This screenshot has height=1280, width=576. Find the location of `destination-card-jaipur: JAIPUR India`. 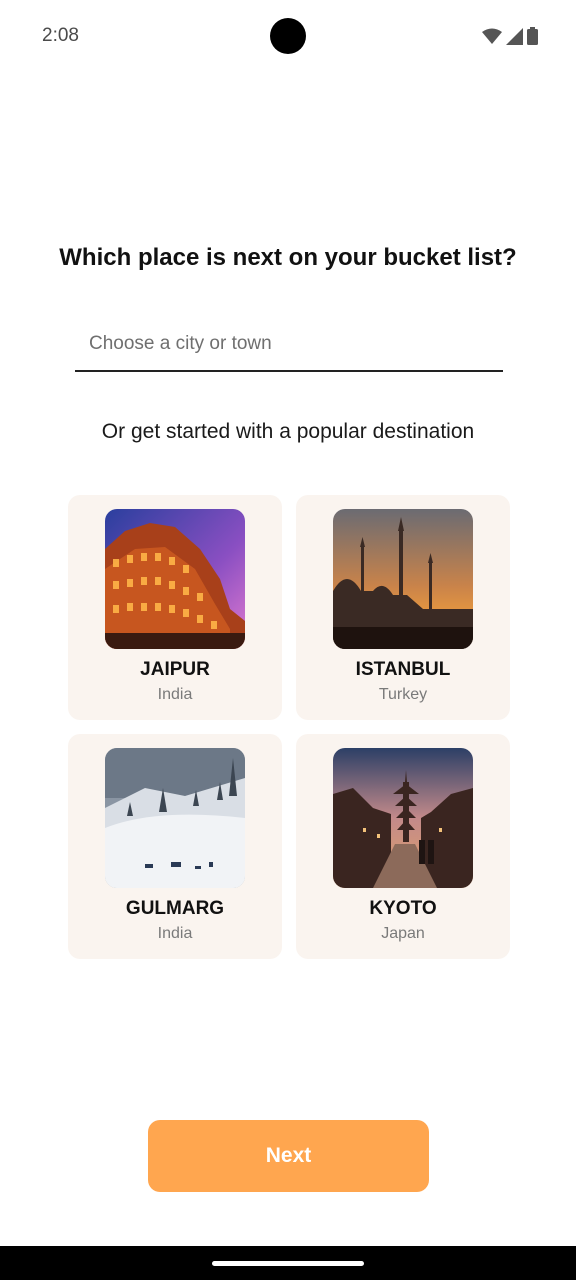

destination-card-jaipur: JAIPUR India is located at coordinates (175, 607).